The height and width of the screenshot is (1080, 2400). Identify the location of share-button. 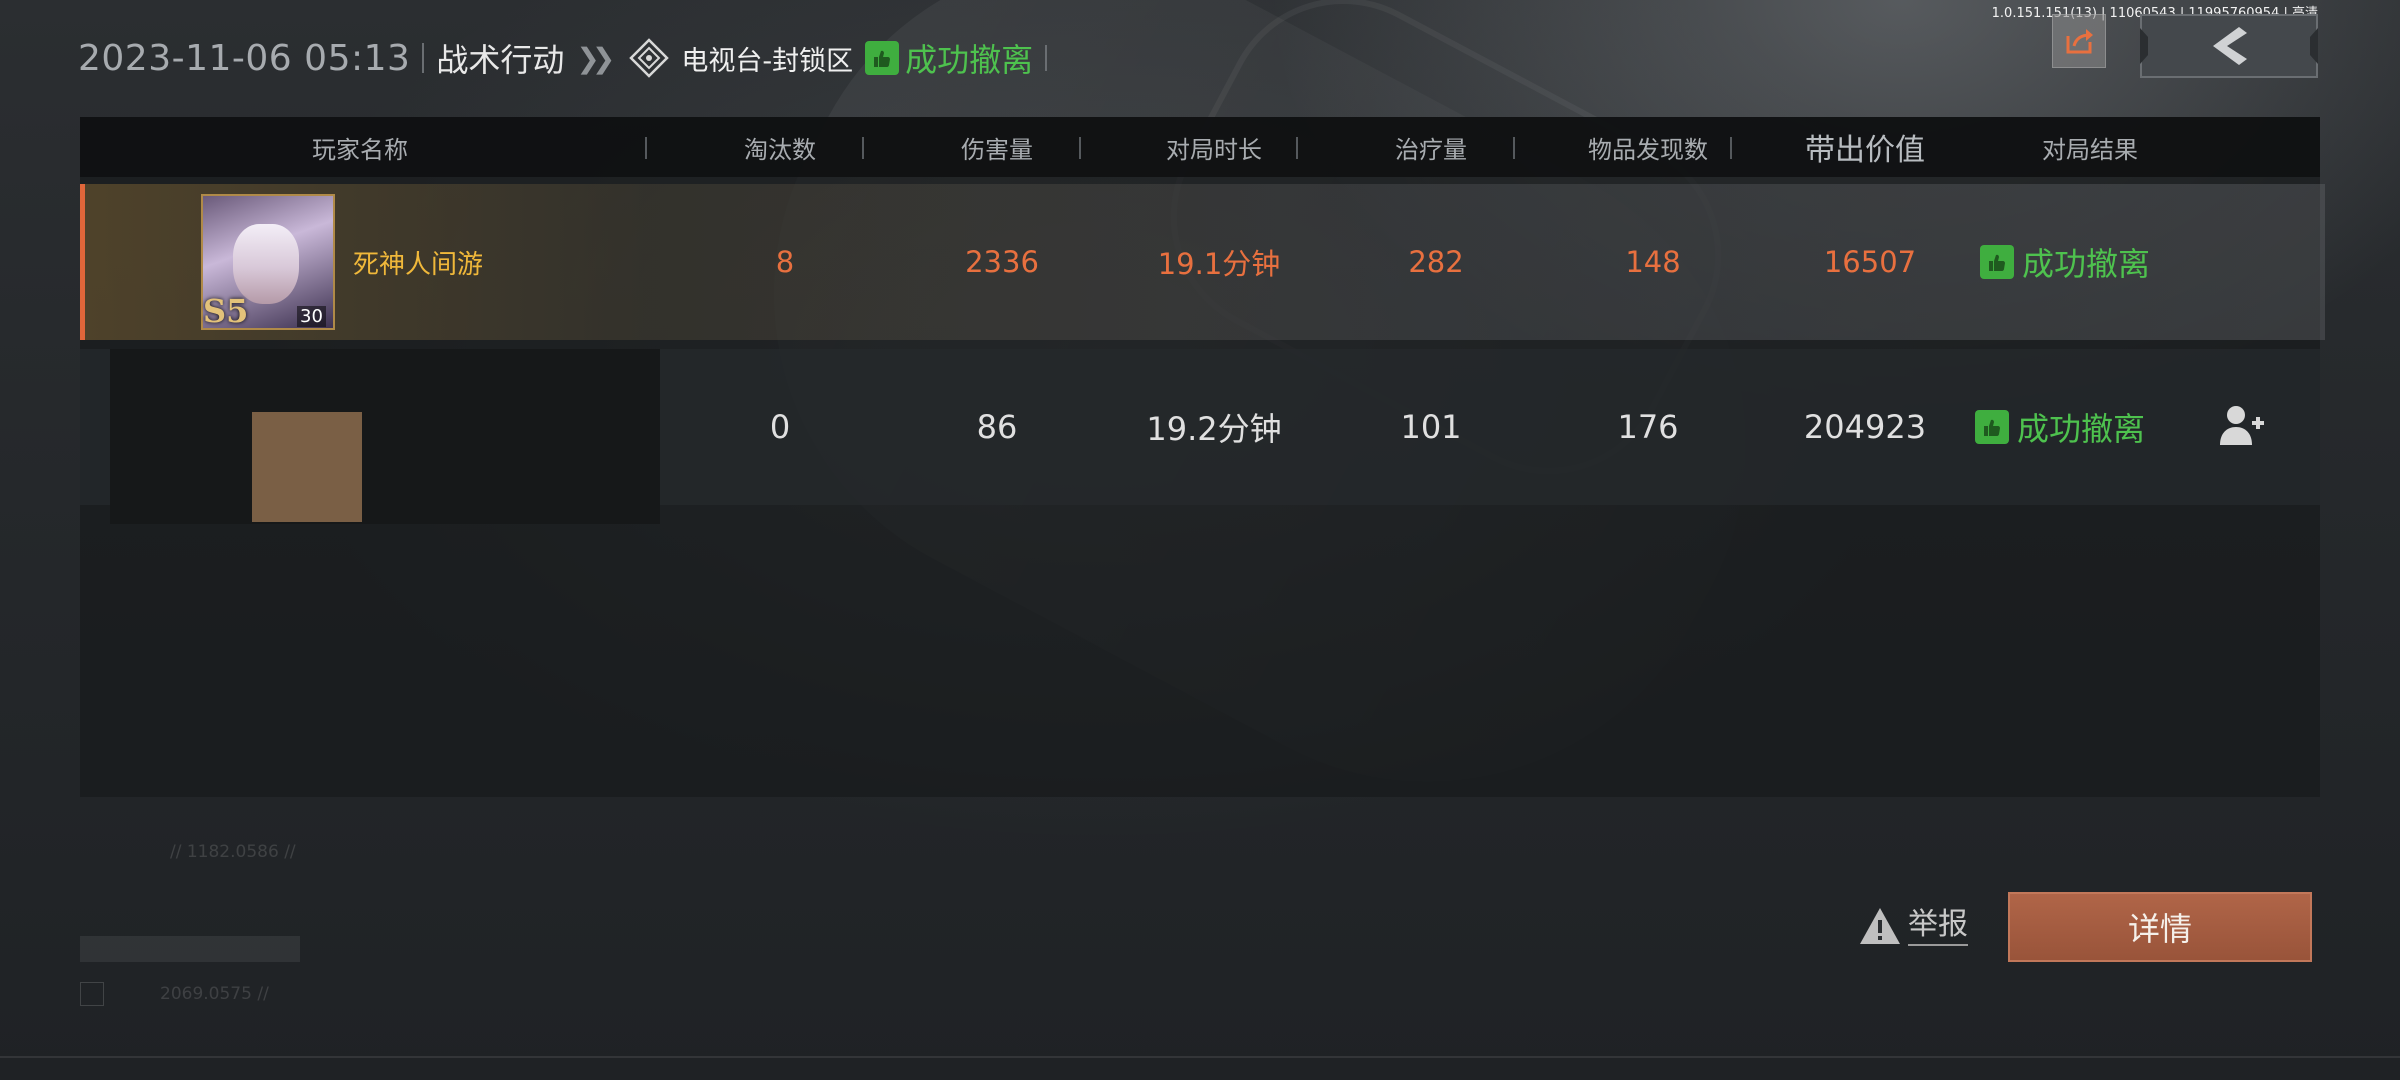
(2079, 41).